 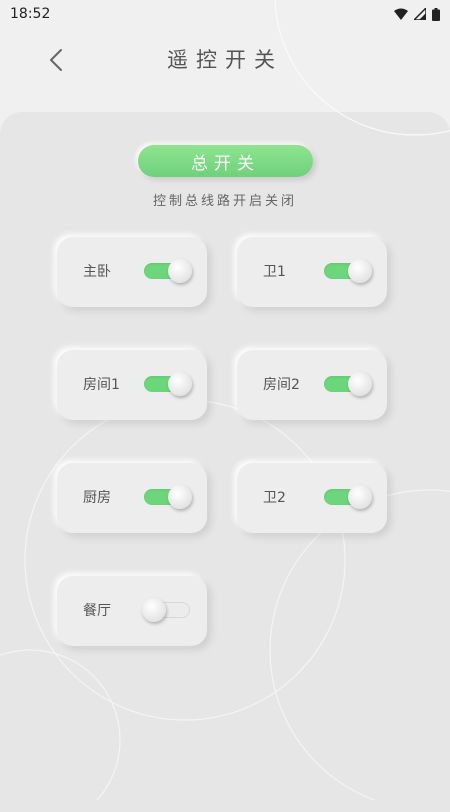 What do you see at coordinates (97, 272) in the screenshot?
I see `switch-label: 主卧` at bounding box center [97, 272].